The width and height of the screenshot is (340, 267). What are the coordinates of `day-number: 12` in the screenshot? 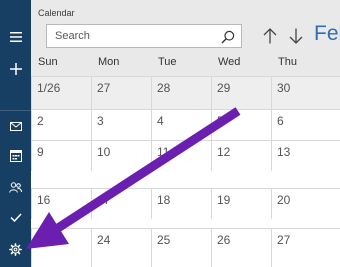 It's located at (224, 152).